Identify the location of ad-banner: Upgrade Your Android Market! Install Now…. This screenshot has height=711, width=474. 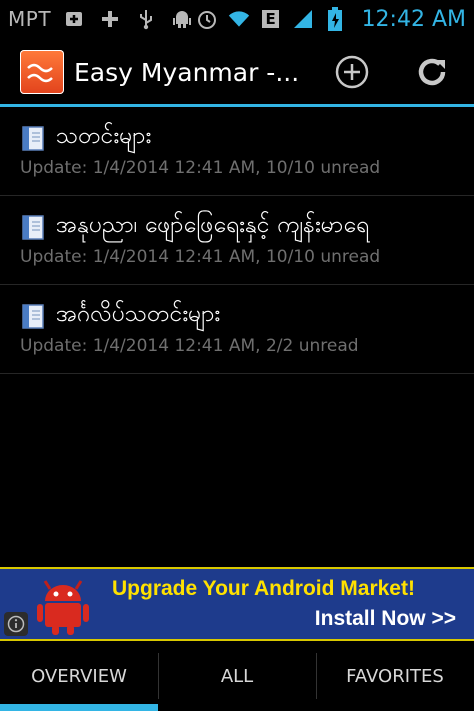
(237, 604).